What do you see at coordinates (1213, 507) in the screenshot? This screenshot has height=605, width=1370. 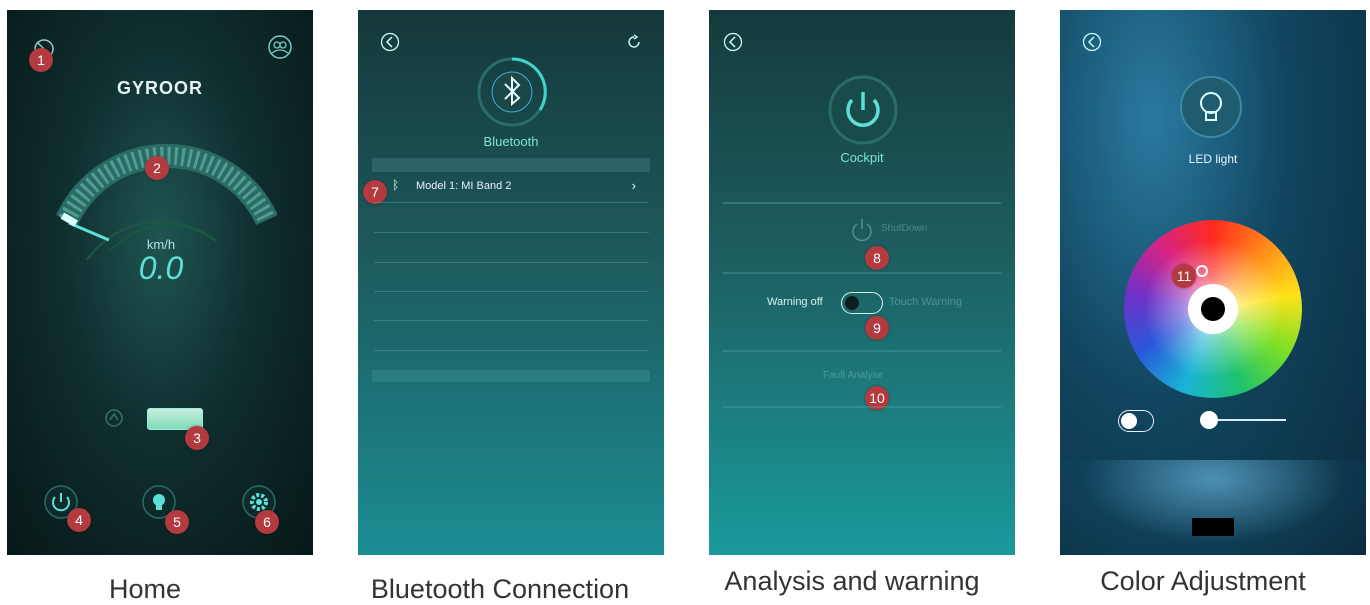 I see `background-glow` at bounding box center [1213, 507].